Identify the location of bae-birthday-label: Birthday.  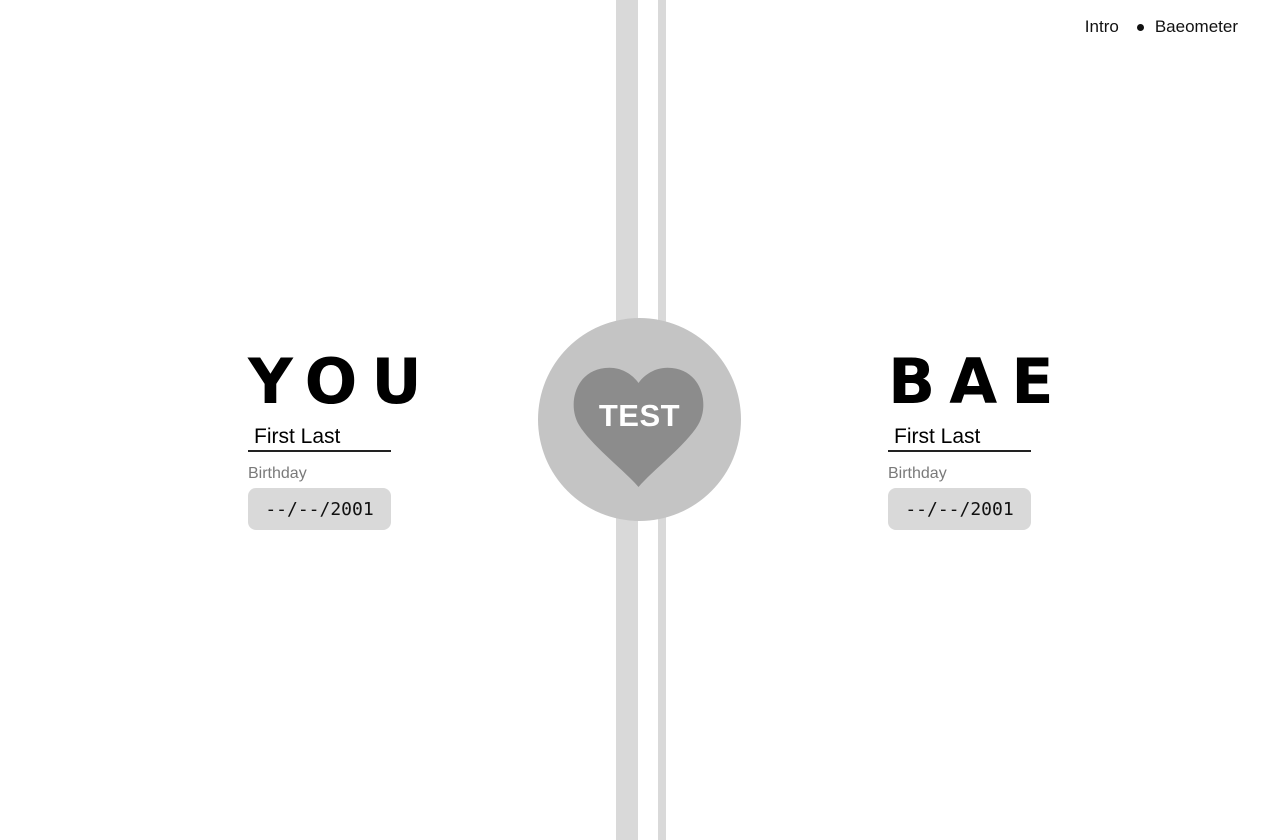
(917, 473).